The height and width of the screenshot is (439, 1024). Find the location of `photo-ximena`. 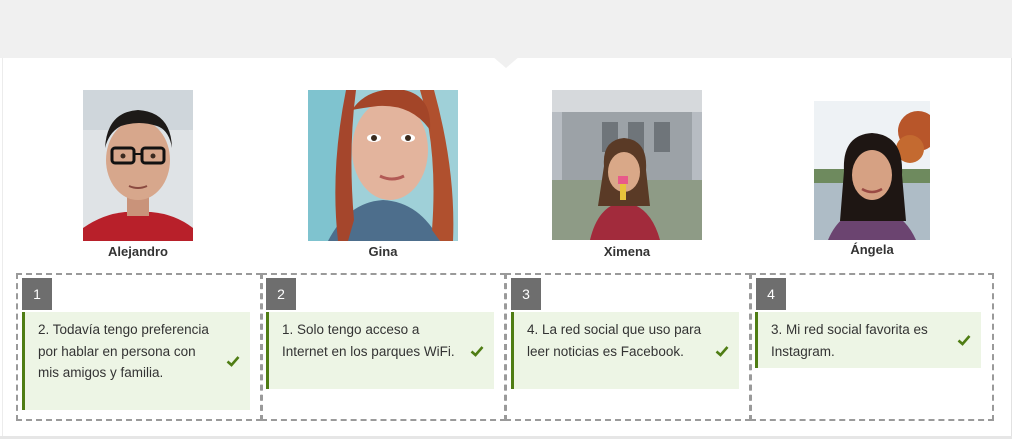

photo-ximena is located at coordinates (627, 165).